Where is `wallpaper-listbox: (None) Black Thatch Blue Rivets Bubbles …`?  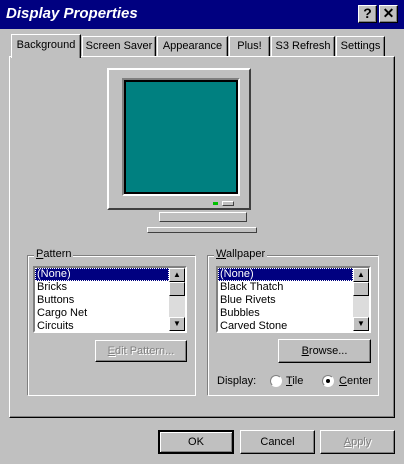
wallpaper-listbox: (None) Black Thatch Blue Rivets Bubbles … is located at coordinates (293, 299).